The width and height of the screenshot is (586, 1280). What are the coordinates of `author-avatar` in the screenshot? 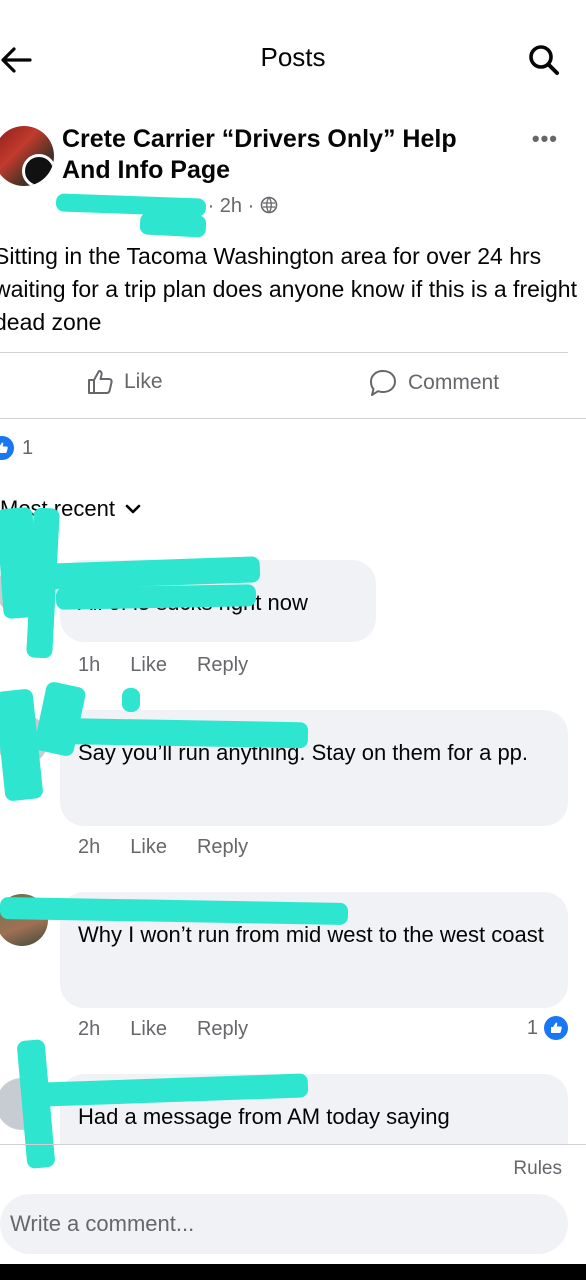 It's located at (38, 170).